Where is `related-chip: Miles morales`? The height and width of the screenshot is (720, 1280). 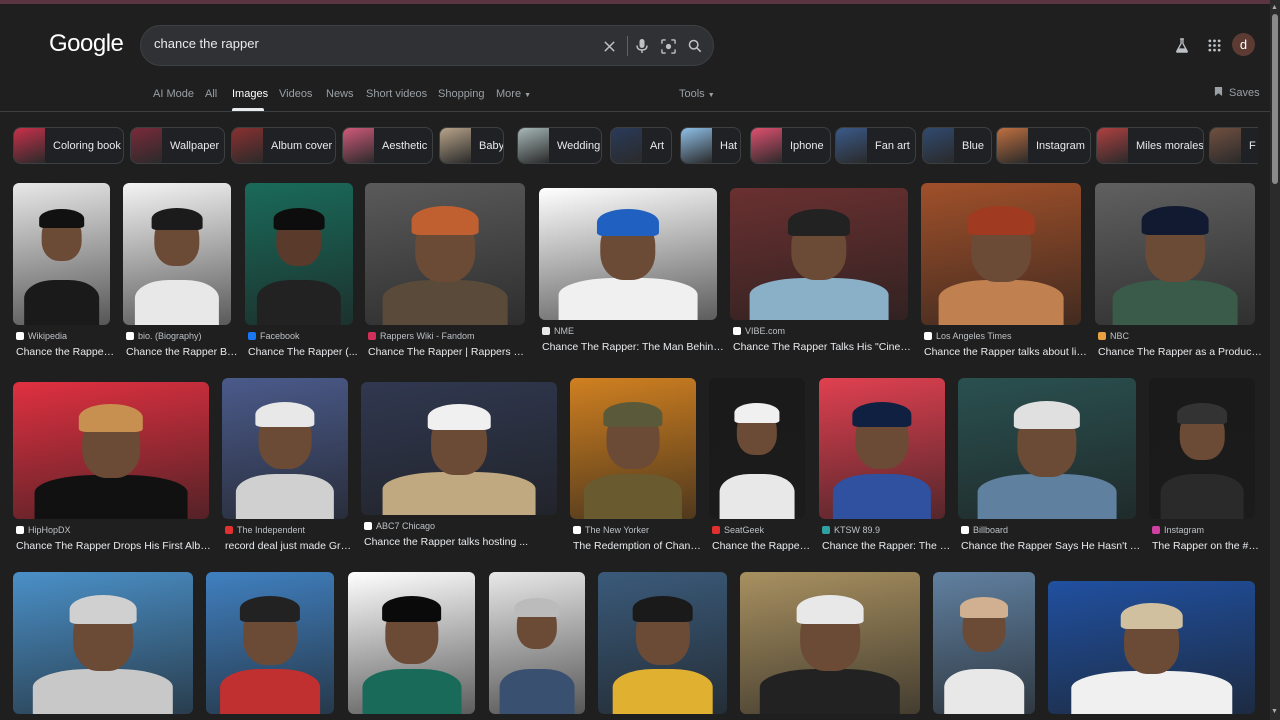 related-chip: Miles morales is located at coordinates (1150, 145).